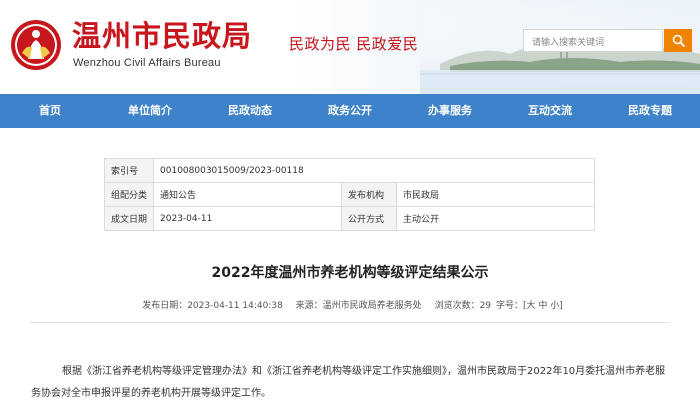 The height and width of the screenshot is (409, 700). I want to click on font-size-label: 字号：, so click(510, 306).